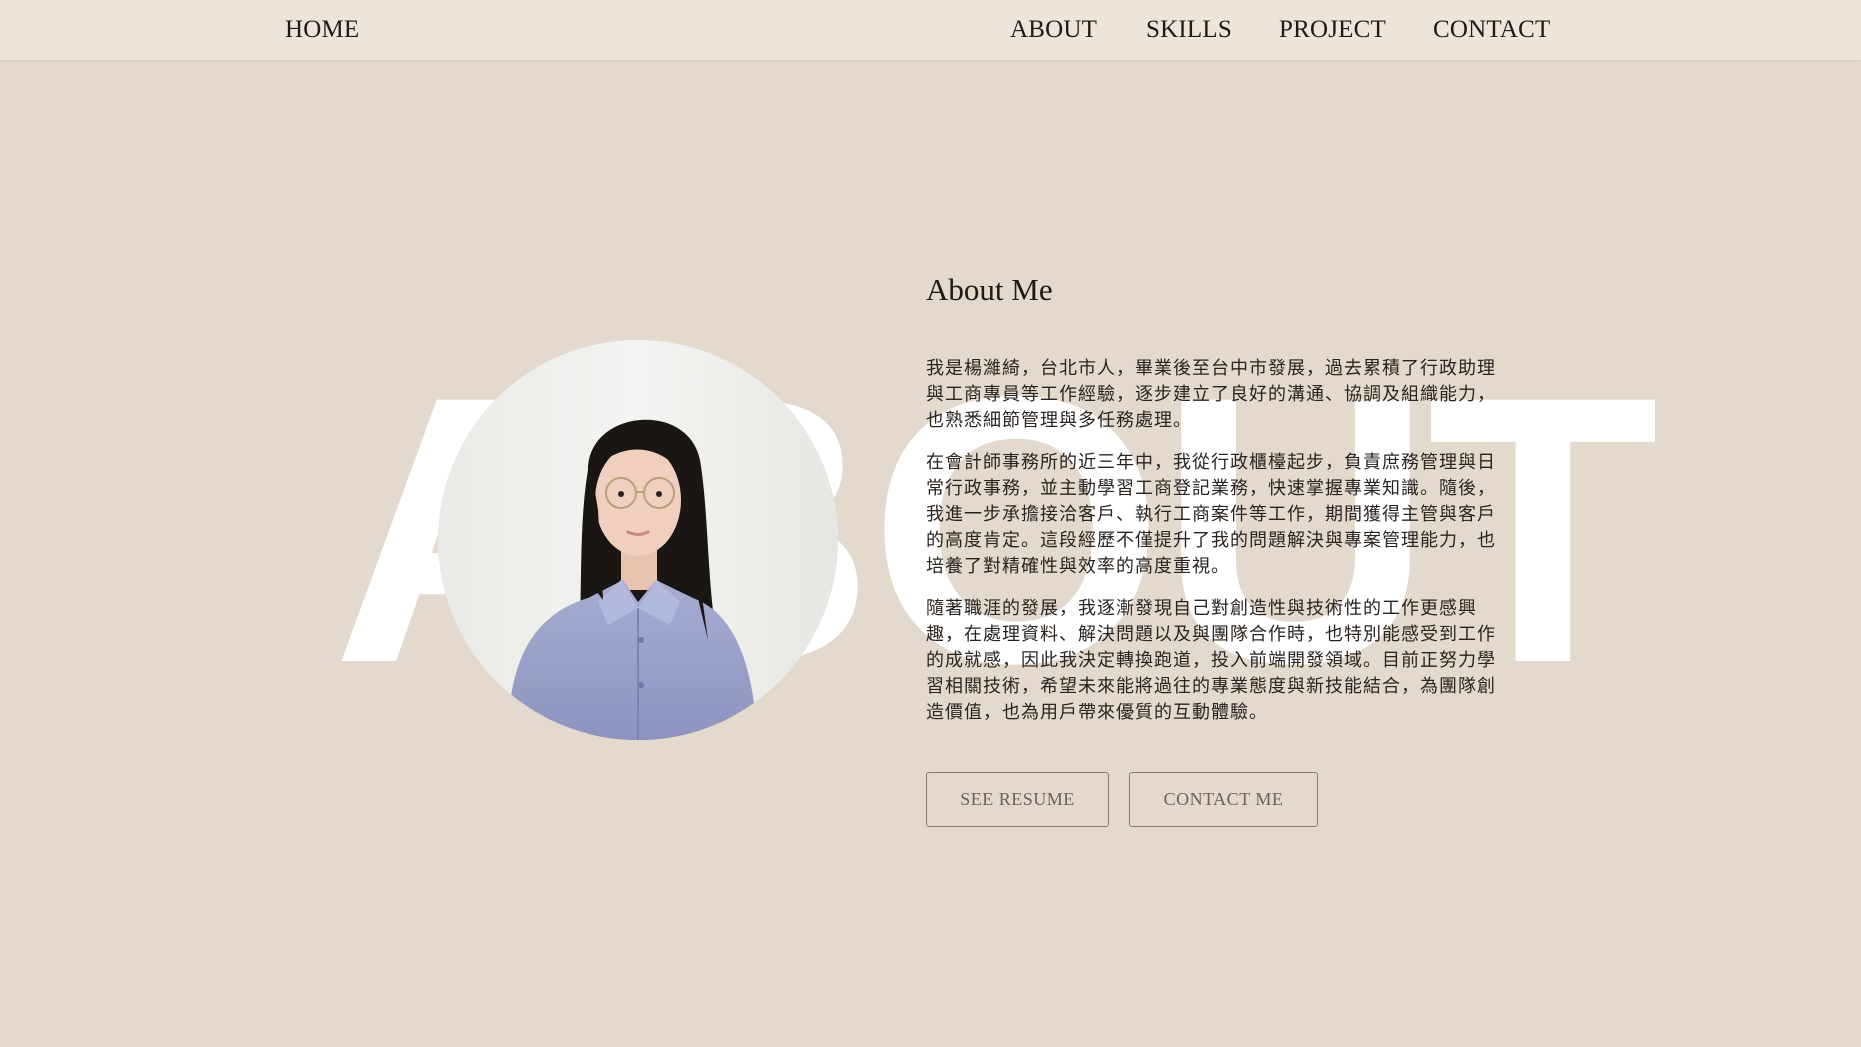 The width and height of the screenshot is (1861, 1047). Describe the element at coordinates (1189, 30) in the screenshot. I see `nav-skills-link: SKILLS` at that location.